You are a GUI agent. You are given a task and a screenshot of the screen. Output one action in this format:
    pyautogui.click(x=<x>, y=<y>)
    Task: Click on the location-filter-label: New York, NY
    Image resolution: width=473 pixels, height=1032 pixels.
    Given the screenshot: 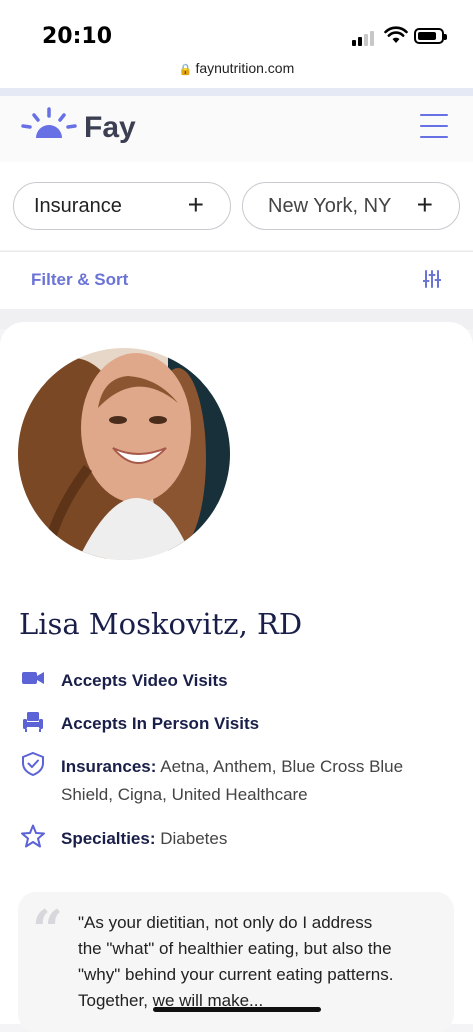 What is the action you would take?
    pyautogui.click(x=330, y=206)
    